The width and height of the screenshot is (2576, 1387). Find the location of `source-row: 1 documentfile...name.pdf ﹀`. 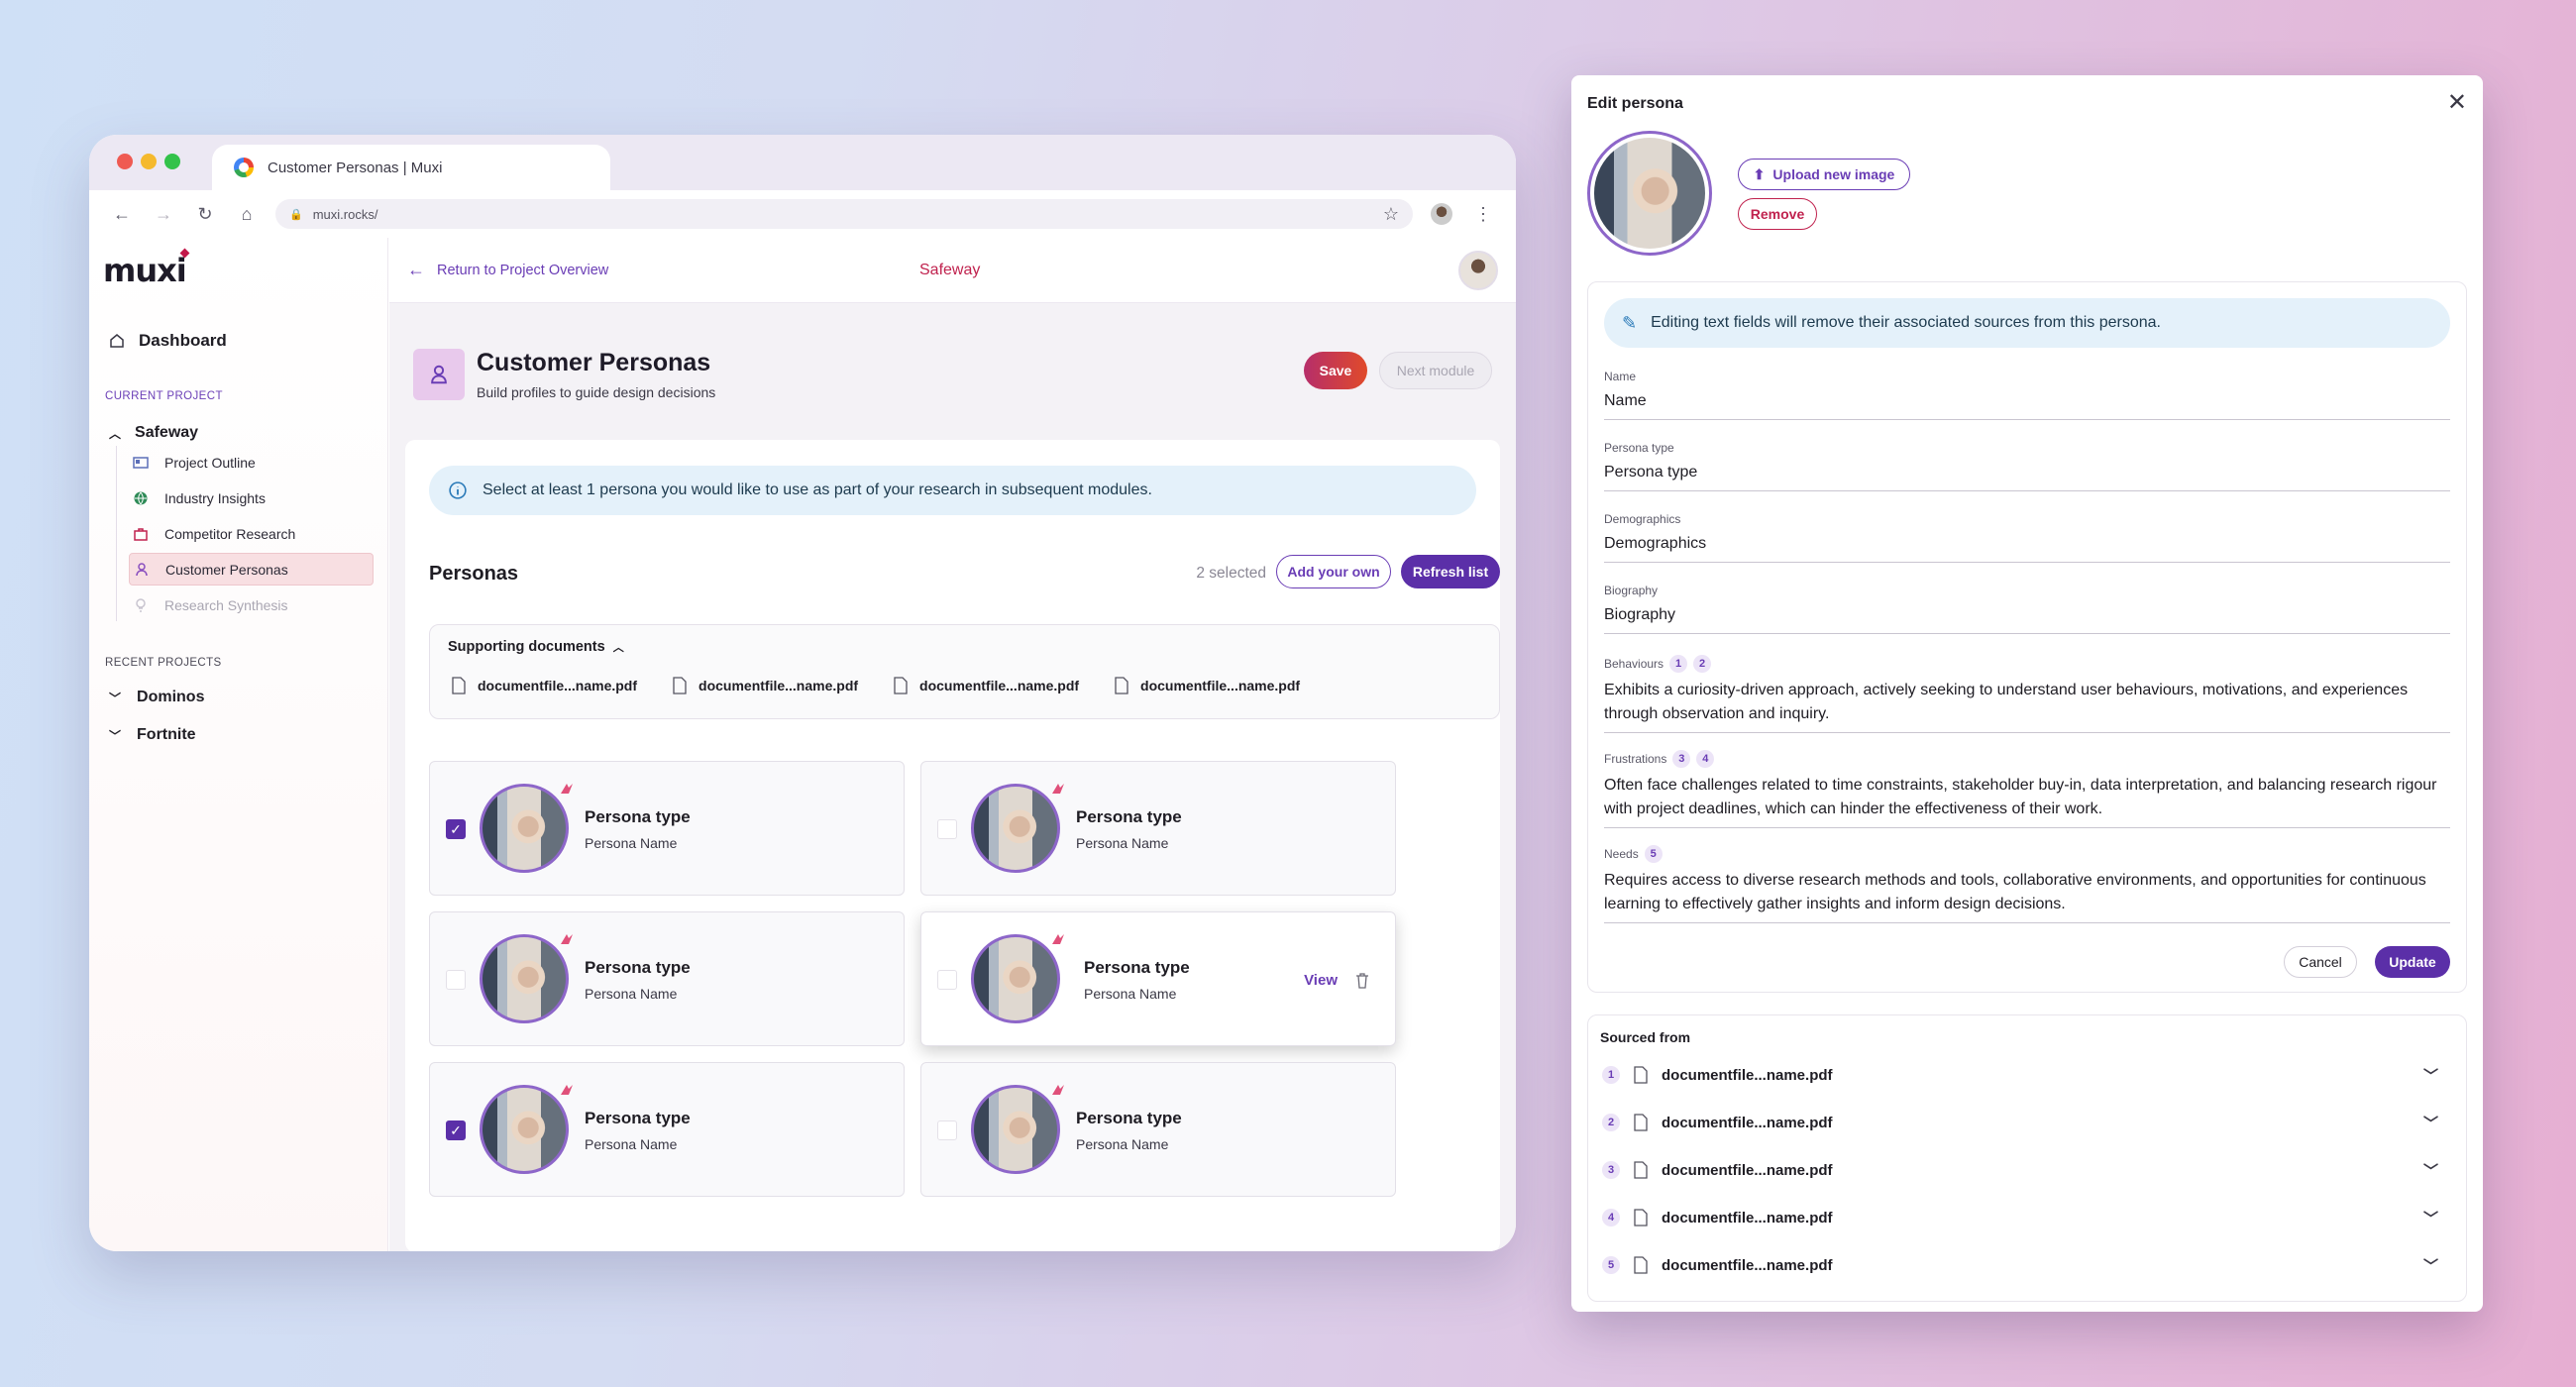

source-row: 1 documentfile...name.pdf ﹀ is located at coordinates (2027, 1075).